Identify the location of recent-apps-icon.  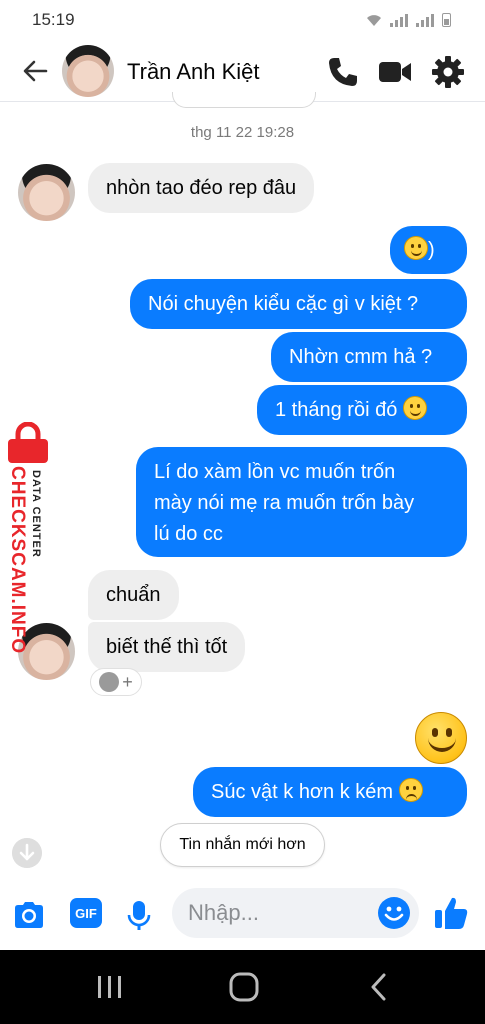
(110, 987).